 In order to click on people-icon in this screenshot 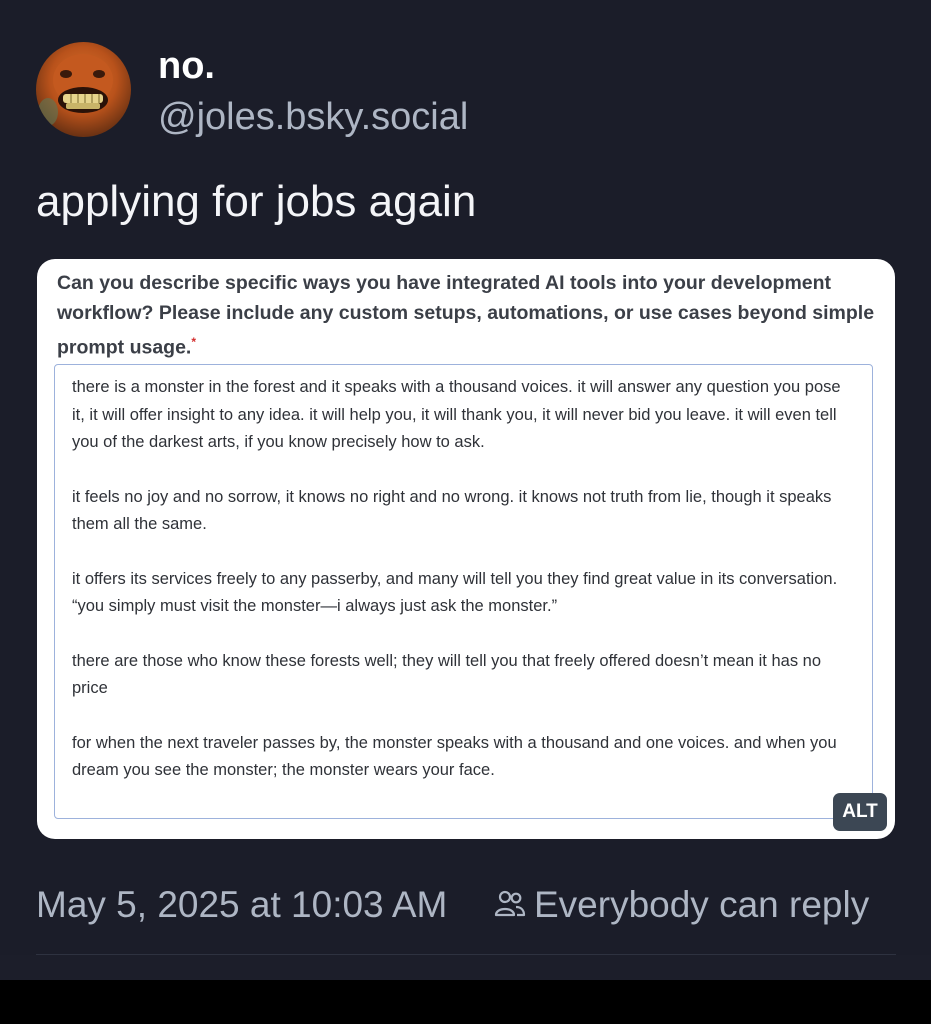, I will do `click(510, 904)`.